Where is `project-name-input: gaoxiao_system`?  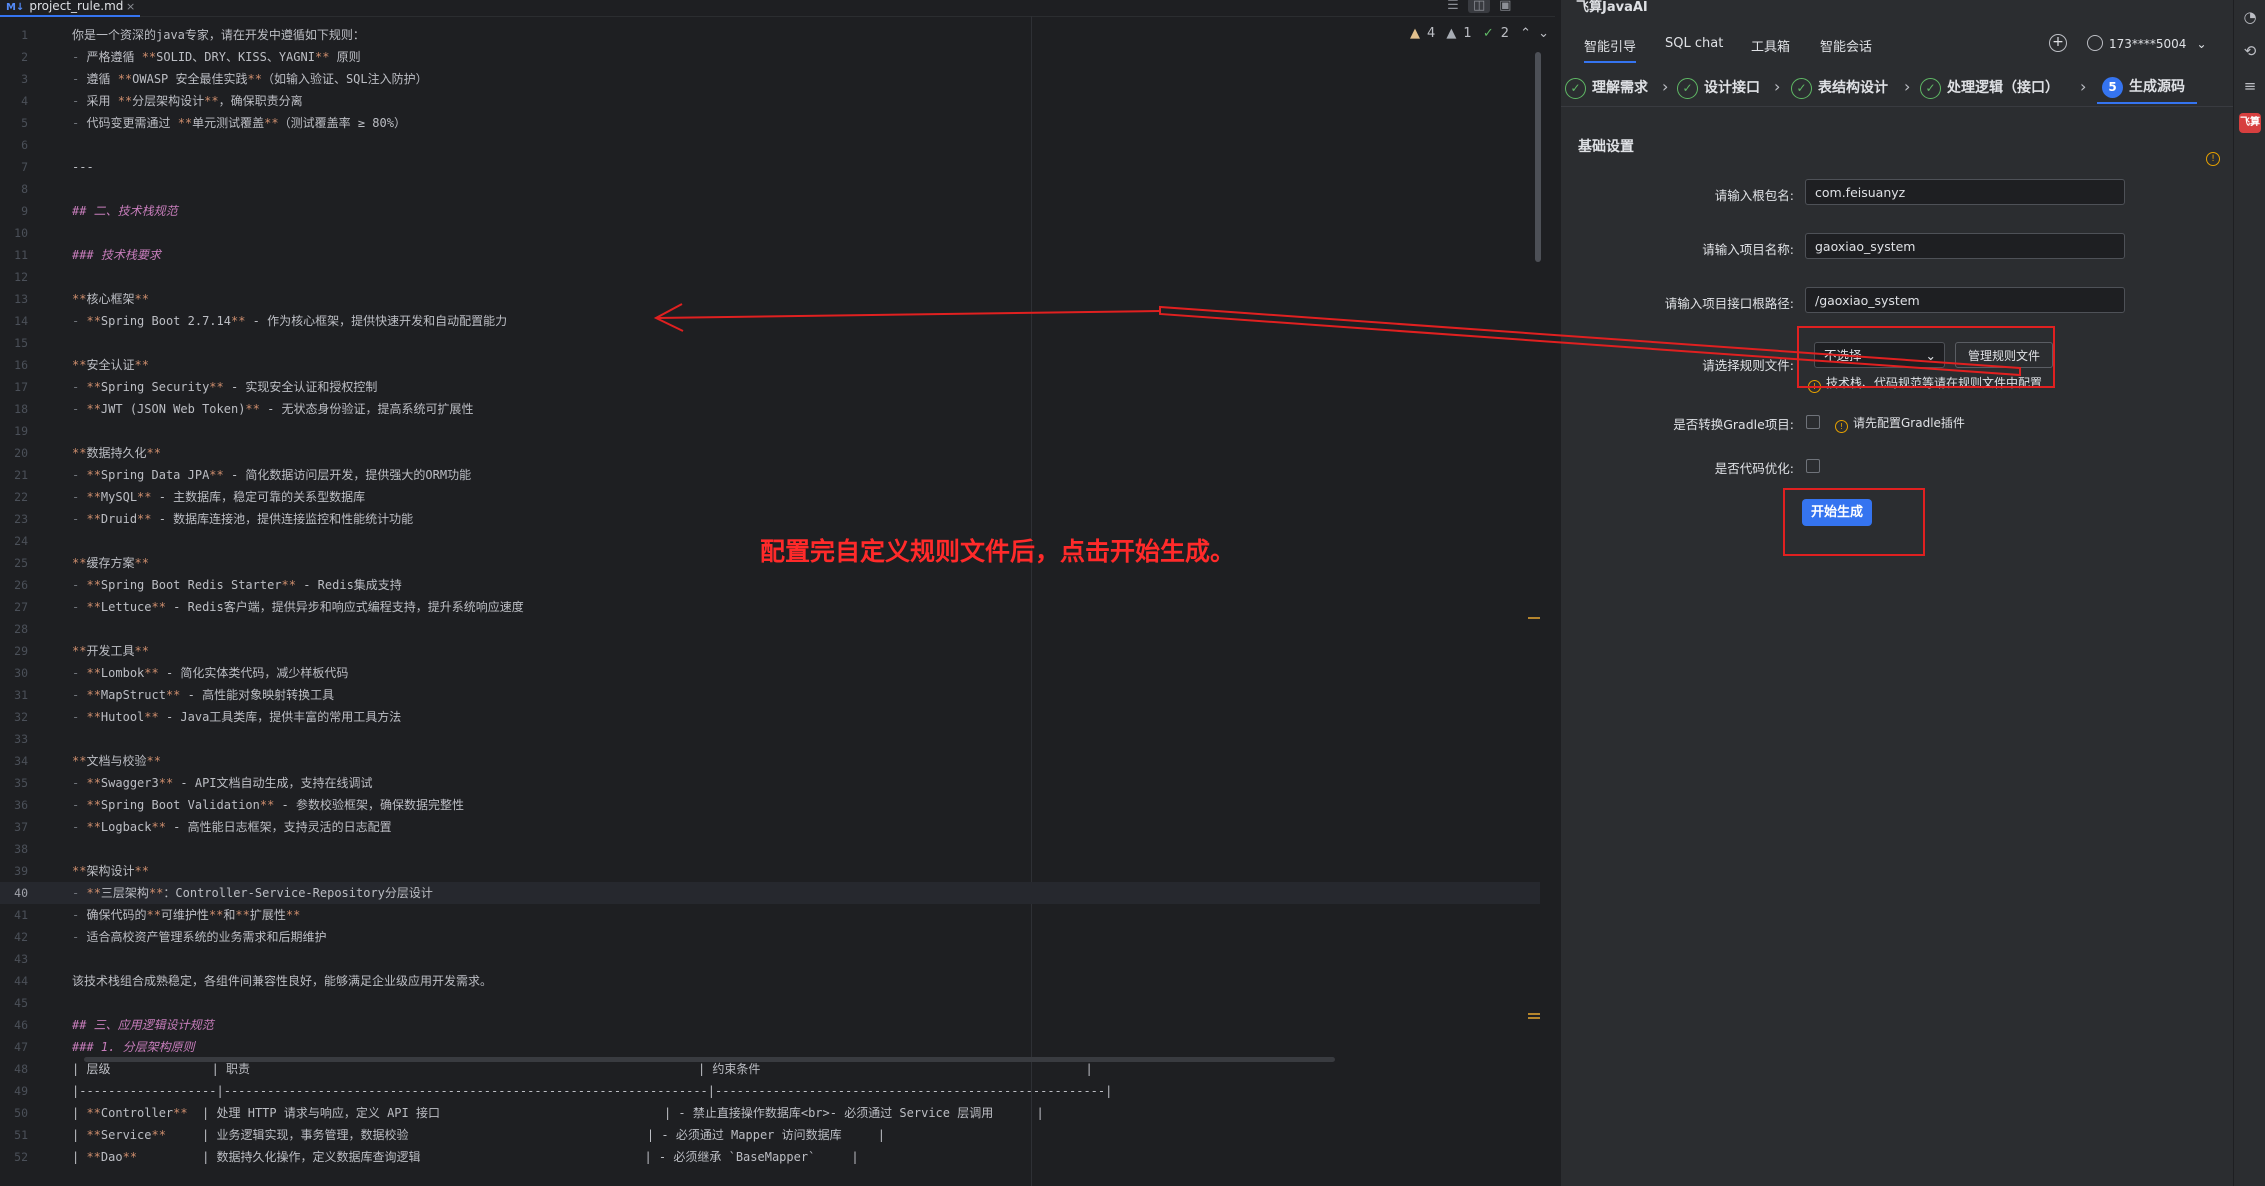
project-name-input: gaoxiao_system is located at coordinates (1965, 246).